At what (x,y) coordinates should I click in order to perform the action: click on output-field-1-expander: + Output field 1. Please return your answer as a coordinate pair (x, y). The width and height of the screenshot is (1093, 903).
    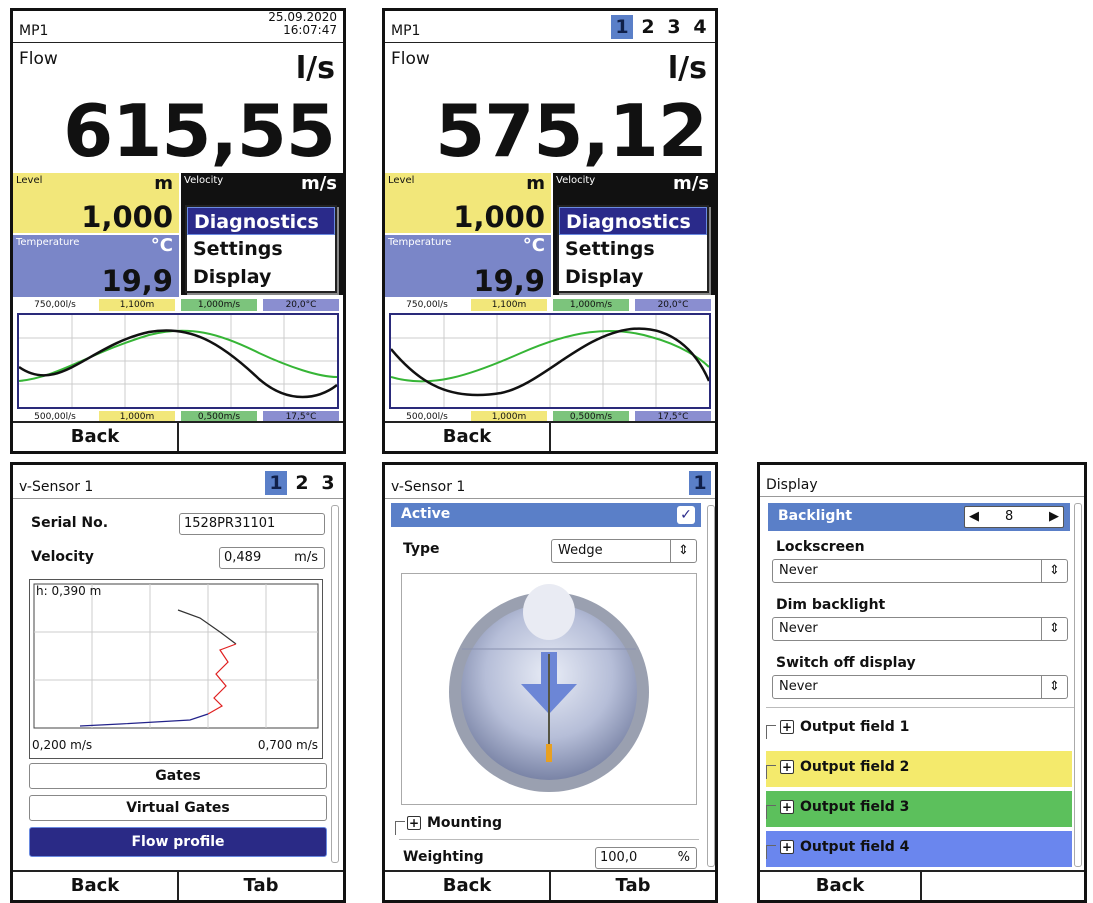
    Looking at the image, I should click on (844, 727).